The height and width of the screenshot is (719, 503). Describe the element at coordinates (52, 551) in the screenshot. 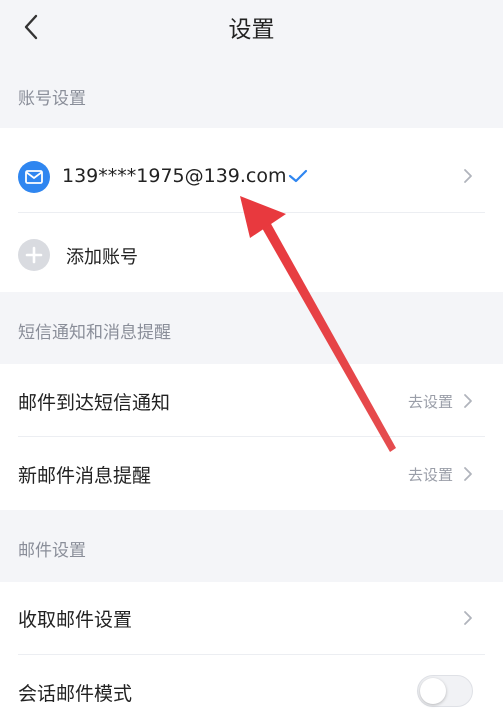

I see `section-title-mail: 邮件设置` at that location.